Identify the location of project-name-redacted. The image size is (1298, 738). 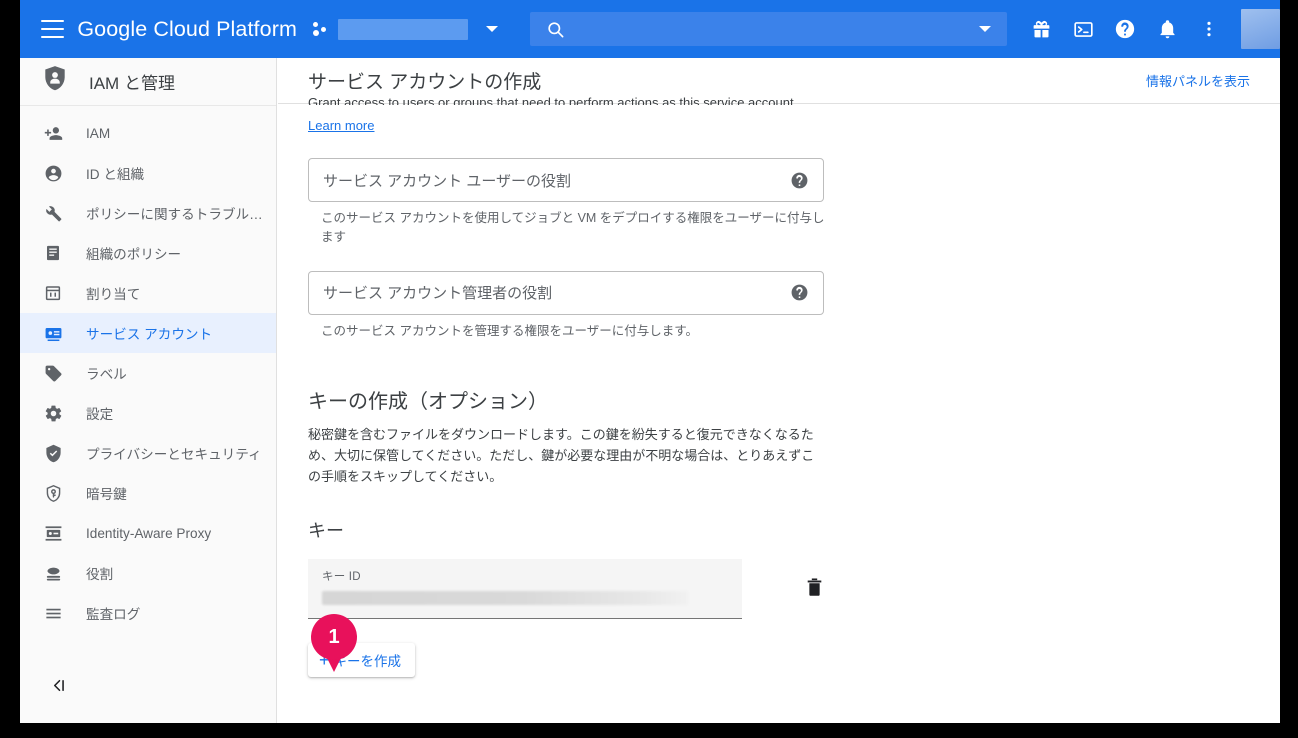
(402, 29).